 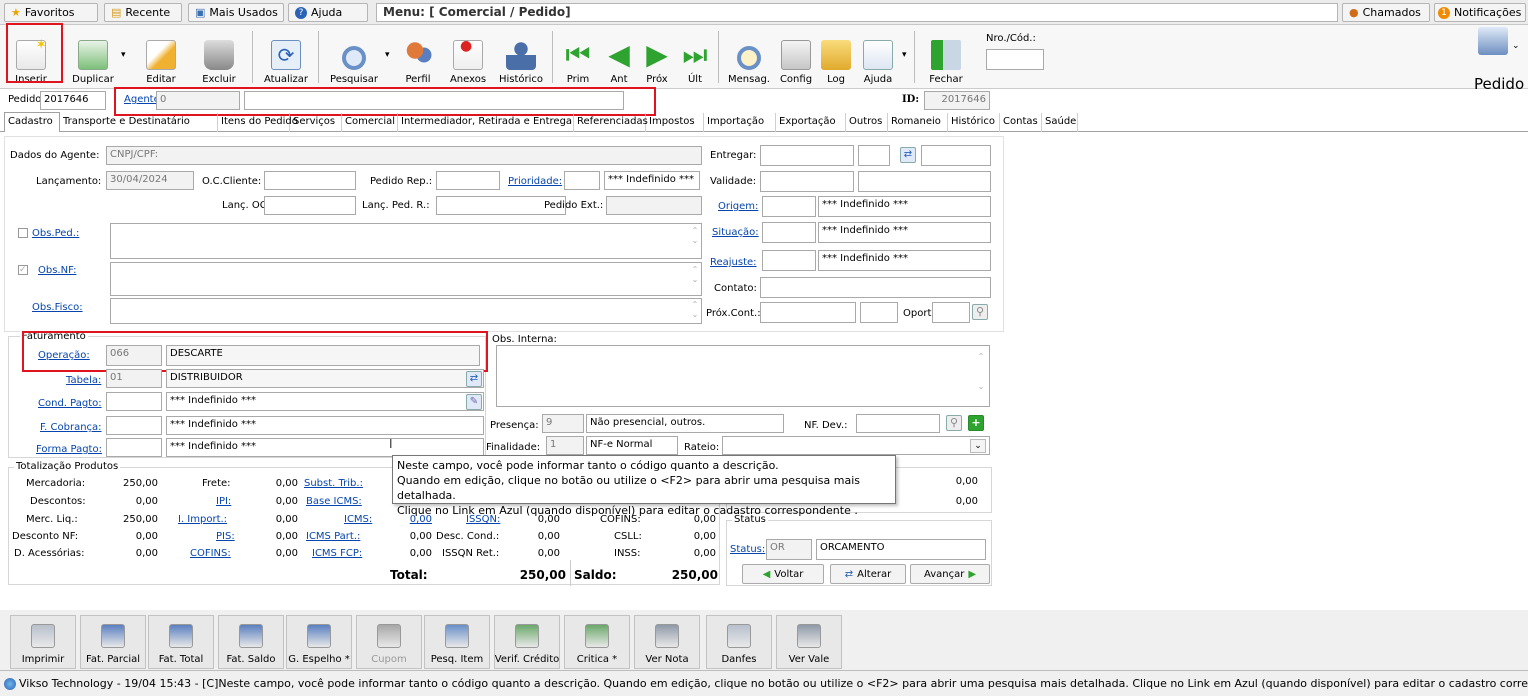 I want to click on config-button: Config, so click(x=796, y=57).